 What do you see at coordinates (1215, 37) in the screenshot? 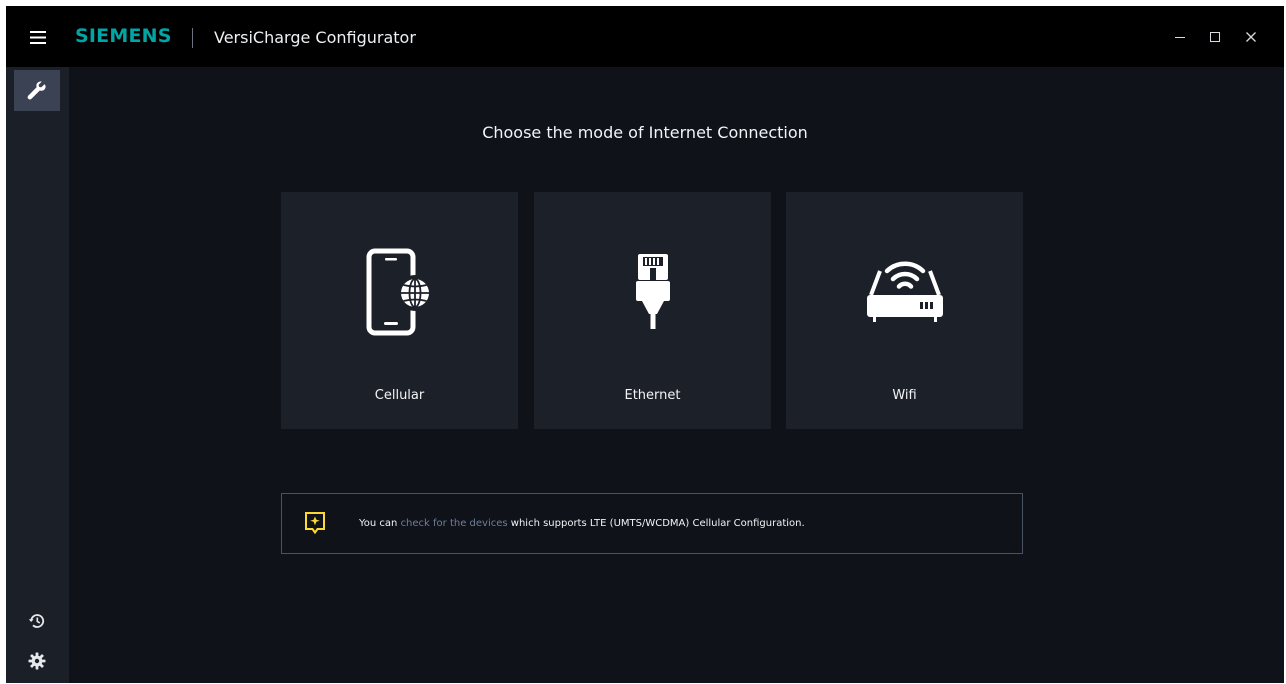
I see `maximize-icon` at bounding box center [1215, 37].